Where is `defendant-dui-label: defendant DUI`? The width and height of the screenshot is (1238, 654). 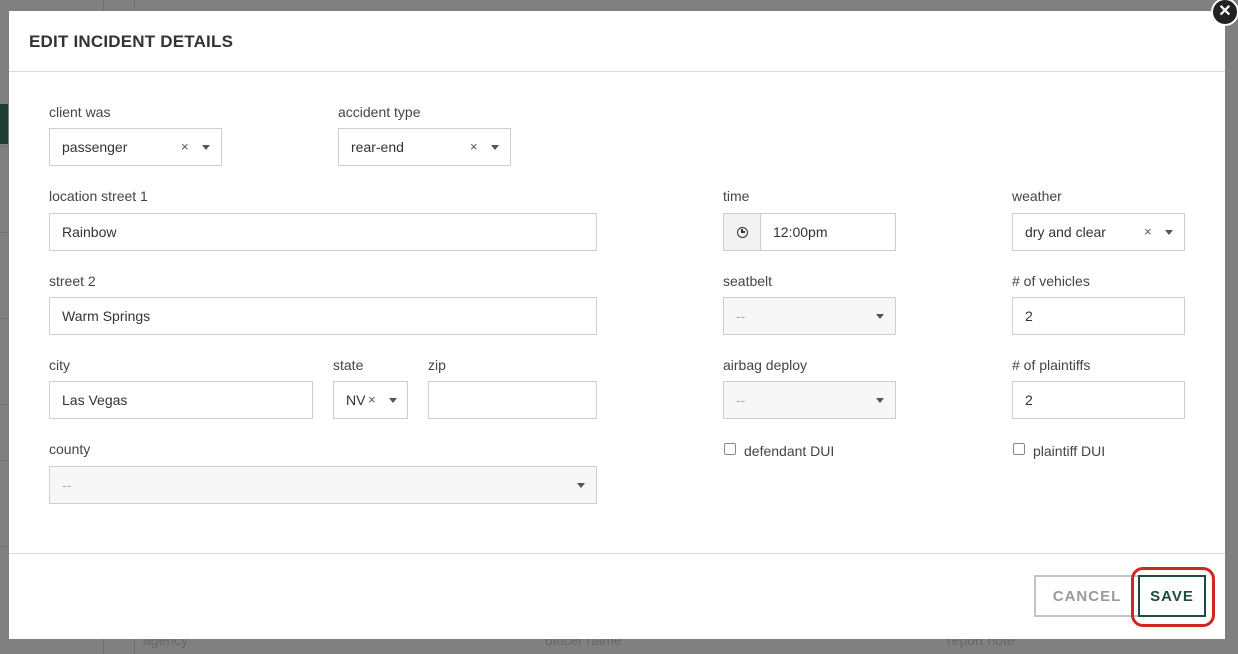
defendant-dui-label: defendant DUI is located at coordinates (789, 451).